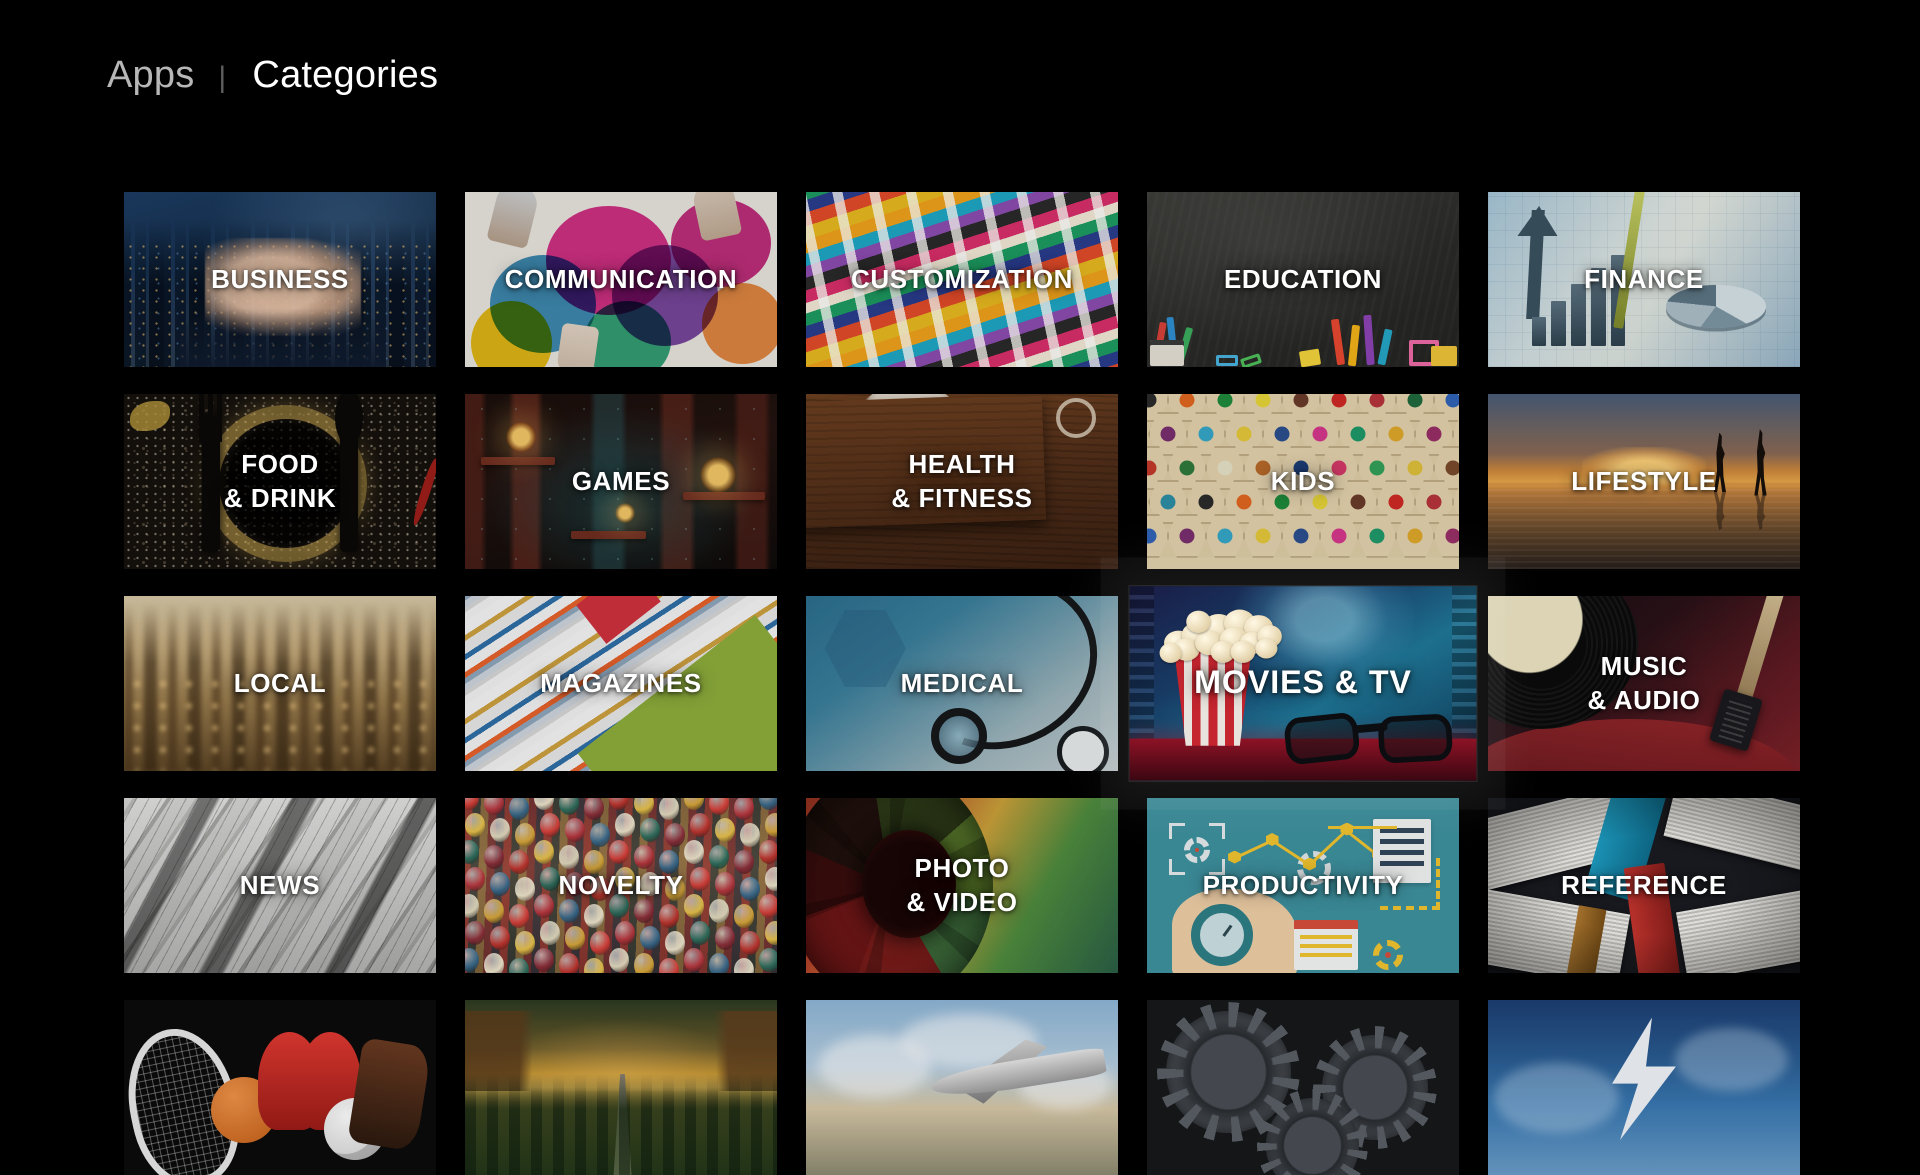  I want to click on category-tile-reference: REFERENCE, so click(1644, 885).